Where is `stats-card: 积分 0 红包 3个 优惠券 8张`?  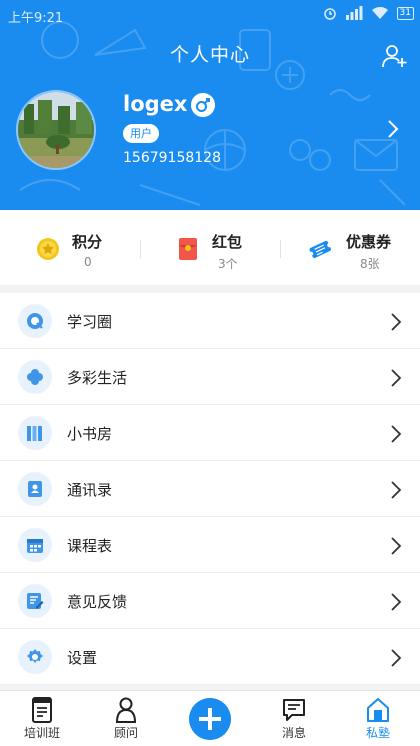 stats-card: 积分 0 红包 3个 优惠券 8张 is located at coordinates (210, 247).